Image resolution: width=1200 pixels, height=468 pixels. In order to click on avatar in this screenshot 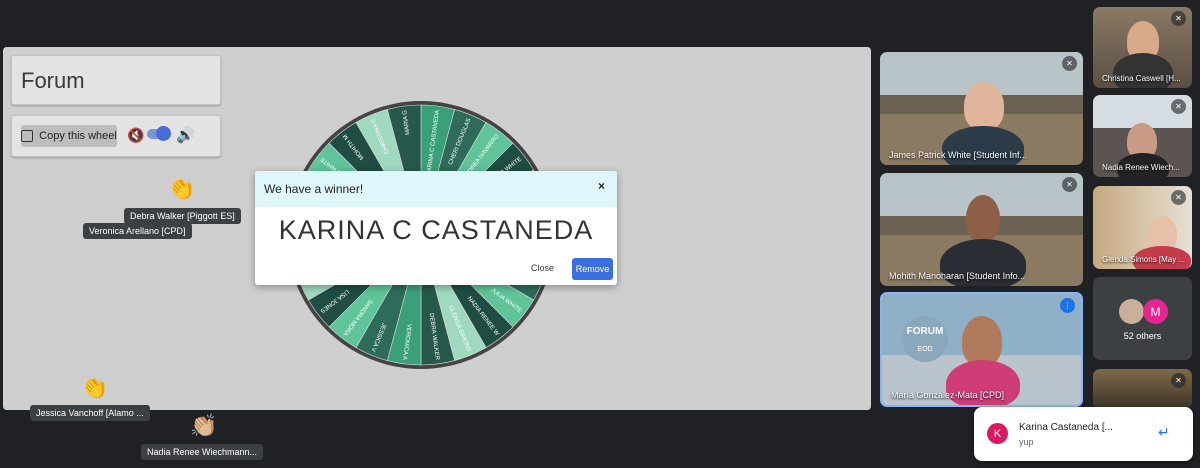, I will do `click(1131, 311)`.